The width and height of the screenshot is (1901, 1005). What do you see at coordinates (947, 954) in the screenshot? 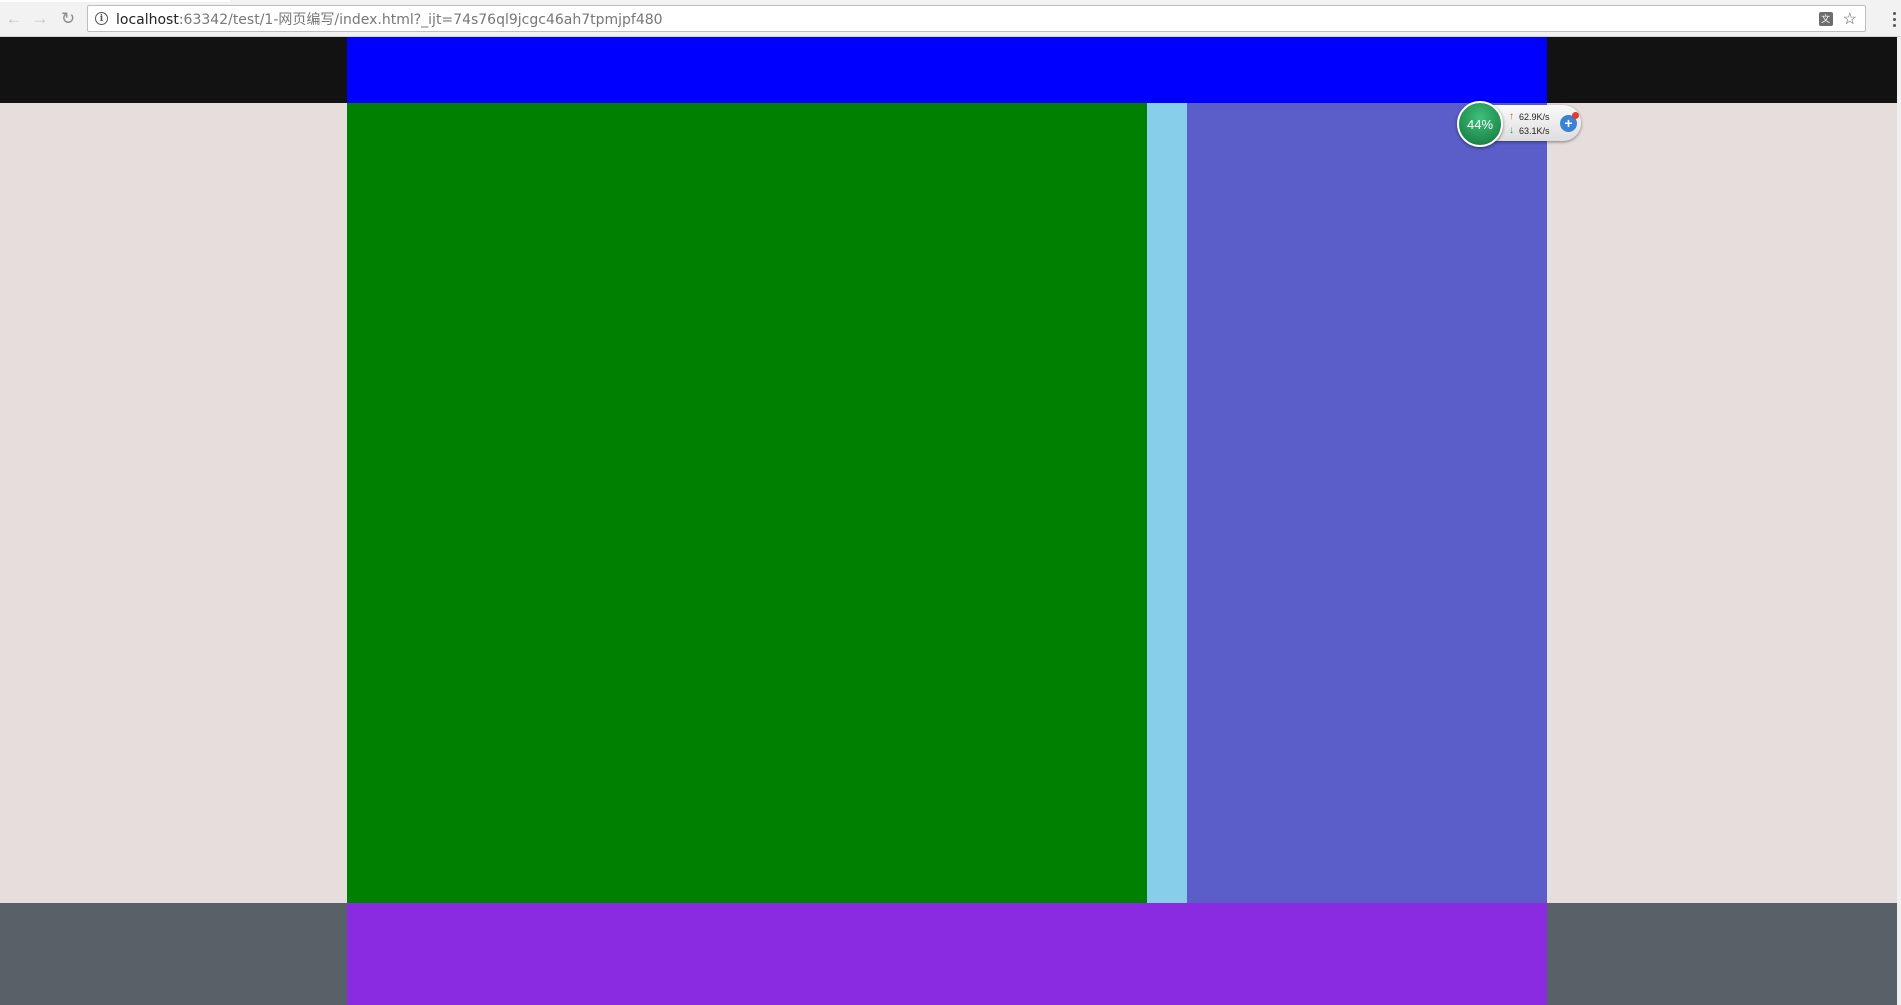
I see `footer-block` at bounding box center [947, 954].